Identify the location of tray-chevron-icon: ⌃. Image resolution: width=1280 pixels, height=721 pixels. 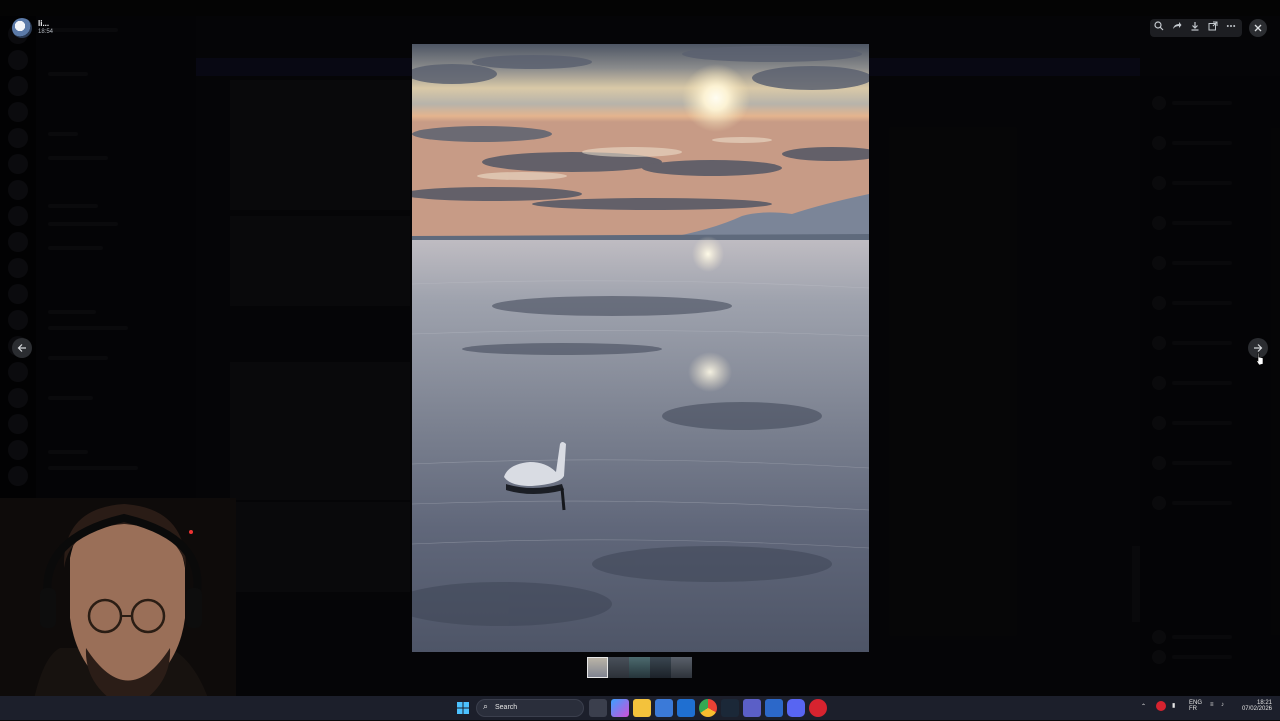
(1143, 706).